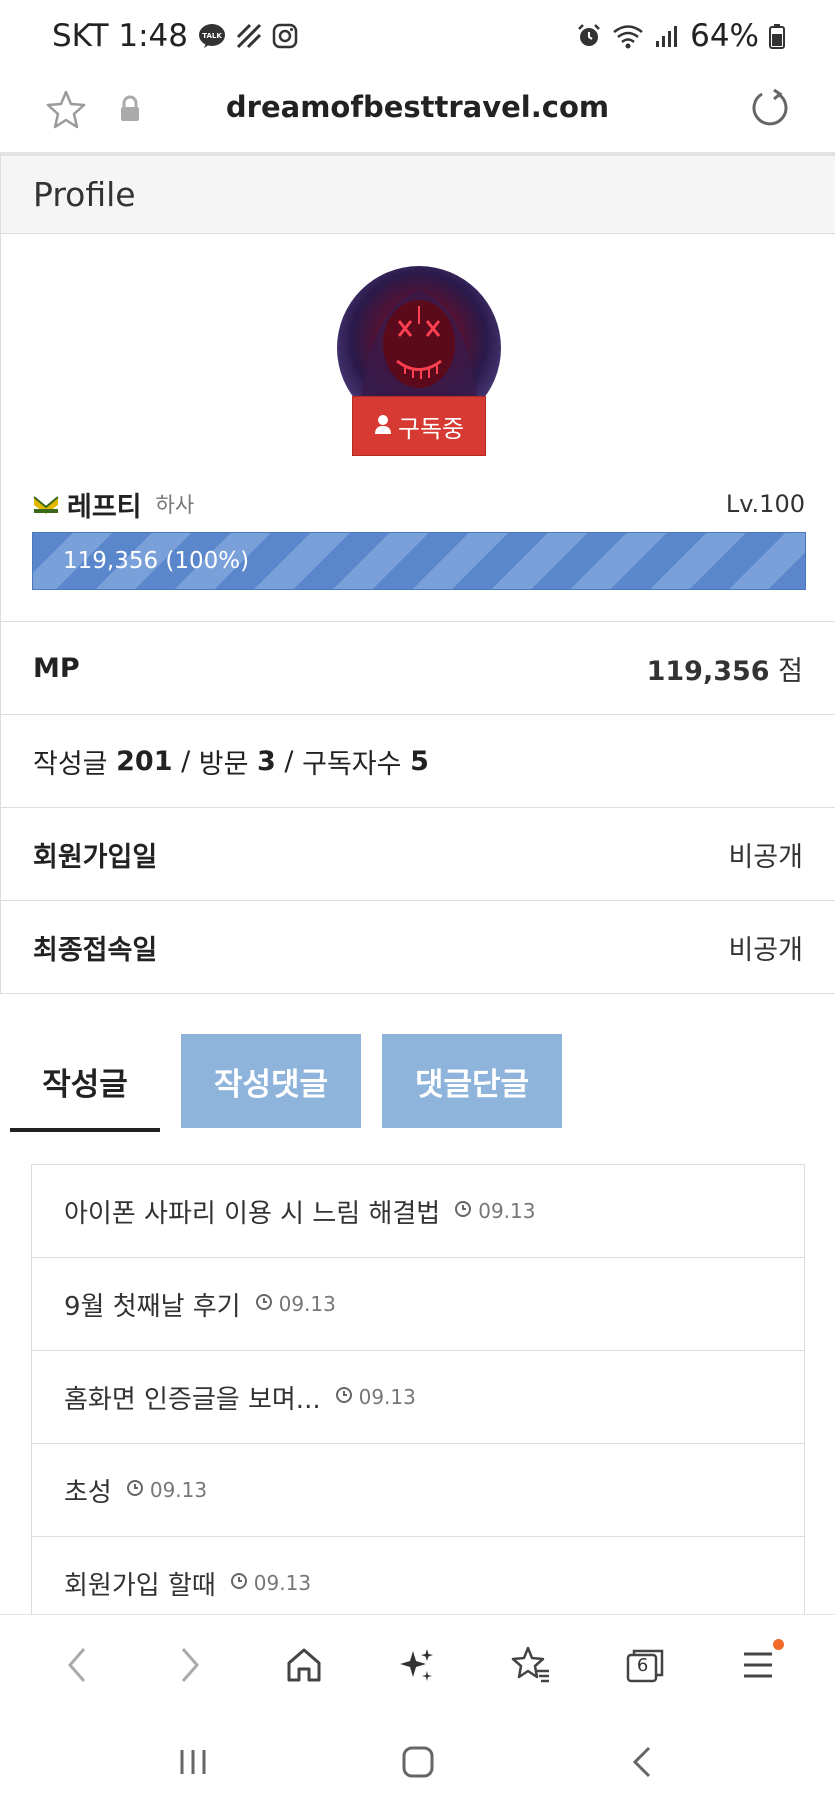 The image size is (835, 1809). What do you see at coordinates (724, 36) in the screenshot?
I see `battery-percent: 64%` at bounding box center [724, 36].